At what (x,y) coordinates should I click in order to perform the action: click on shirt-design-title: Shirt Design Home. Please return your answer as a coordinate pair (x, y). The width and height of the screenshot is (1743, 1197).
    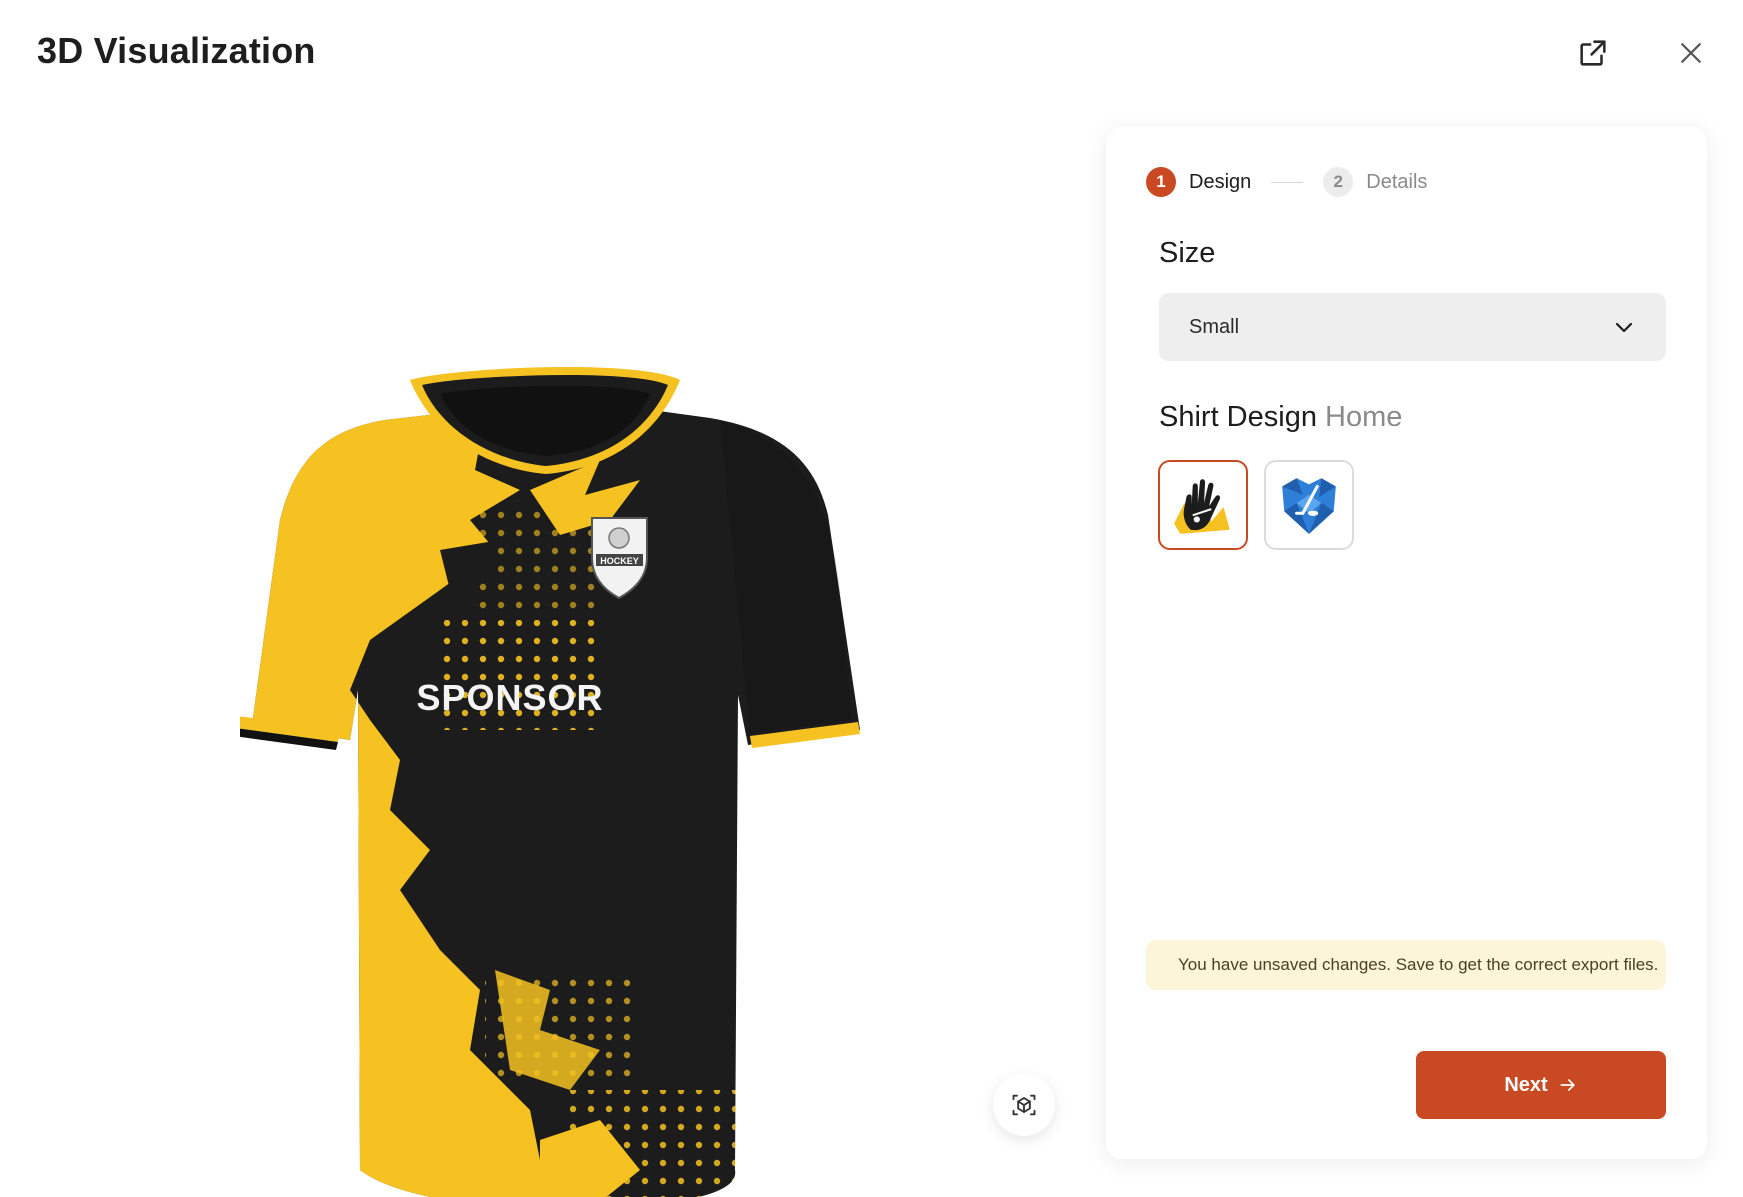
    Looking at the image, I should click on (1280, 417).